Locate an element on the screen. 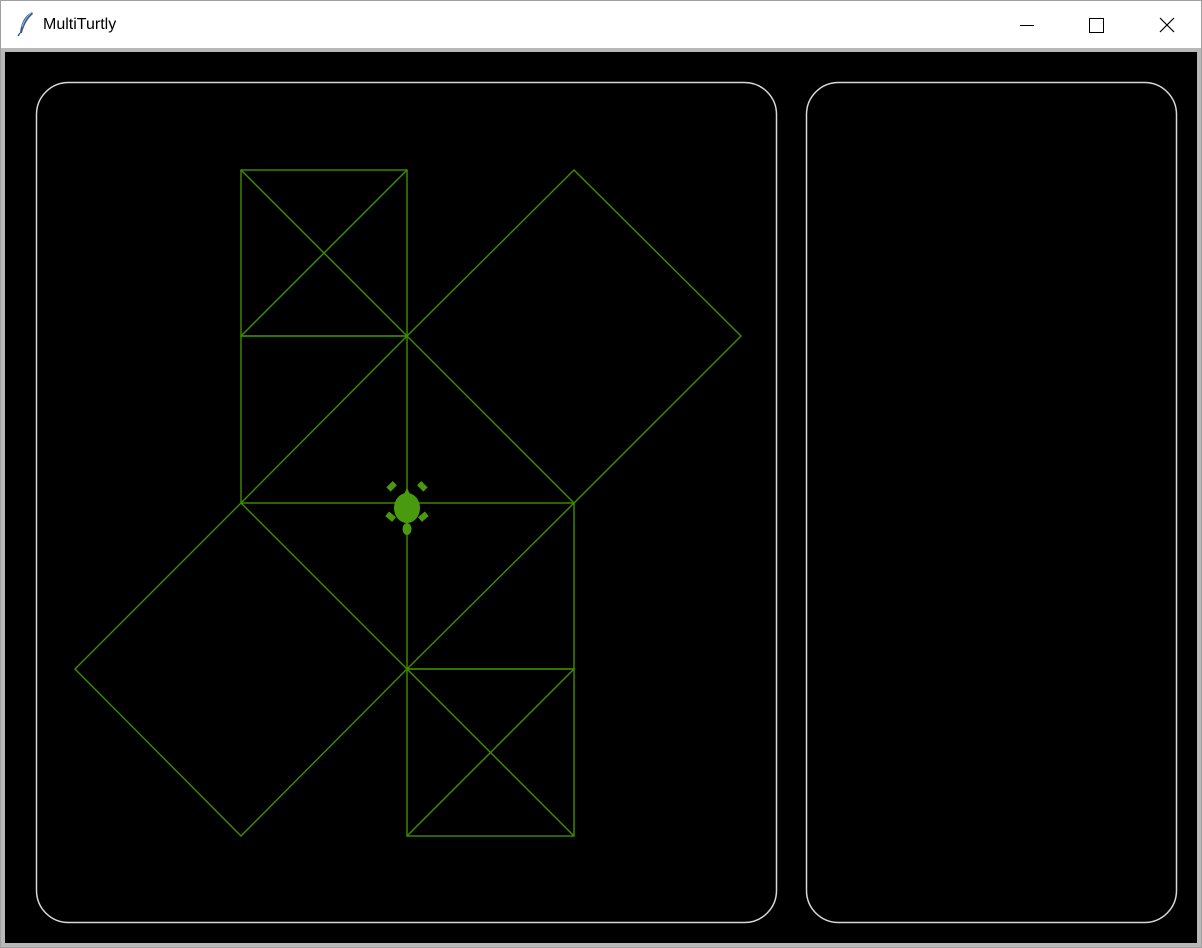  turtle-icon is located at coordinates (407, 508).